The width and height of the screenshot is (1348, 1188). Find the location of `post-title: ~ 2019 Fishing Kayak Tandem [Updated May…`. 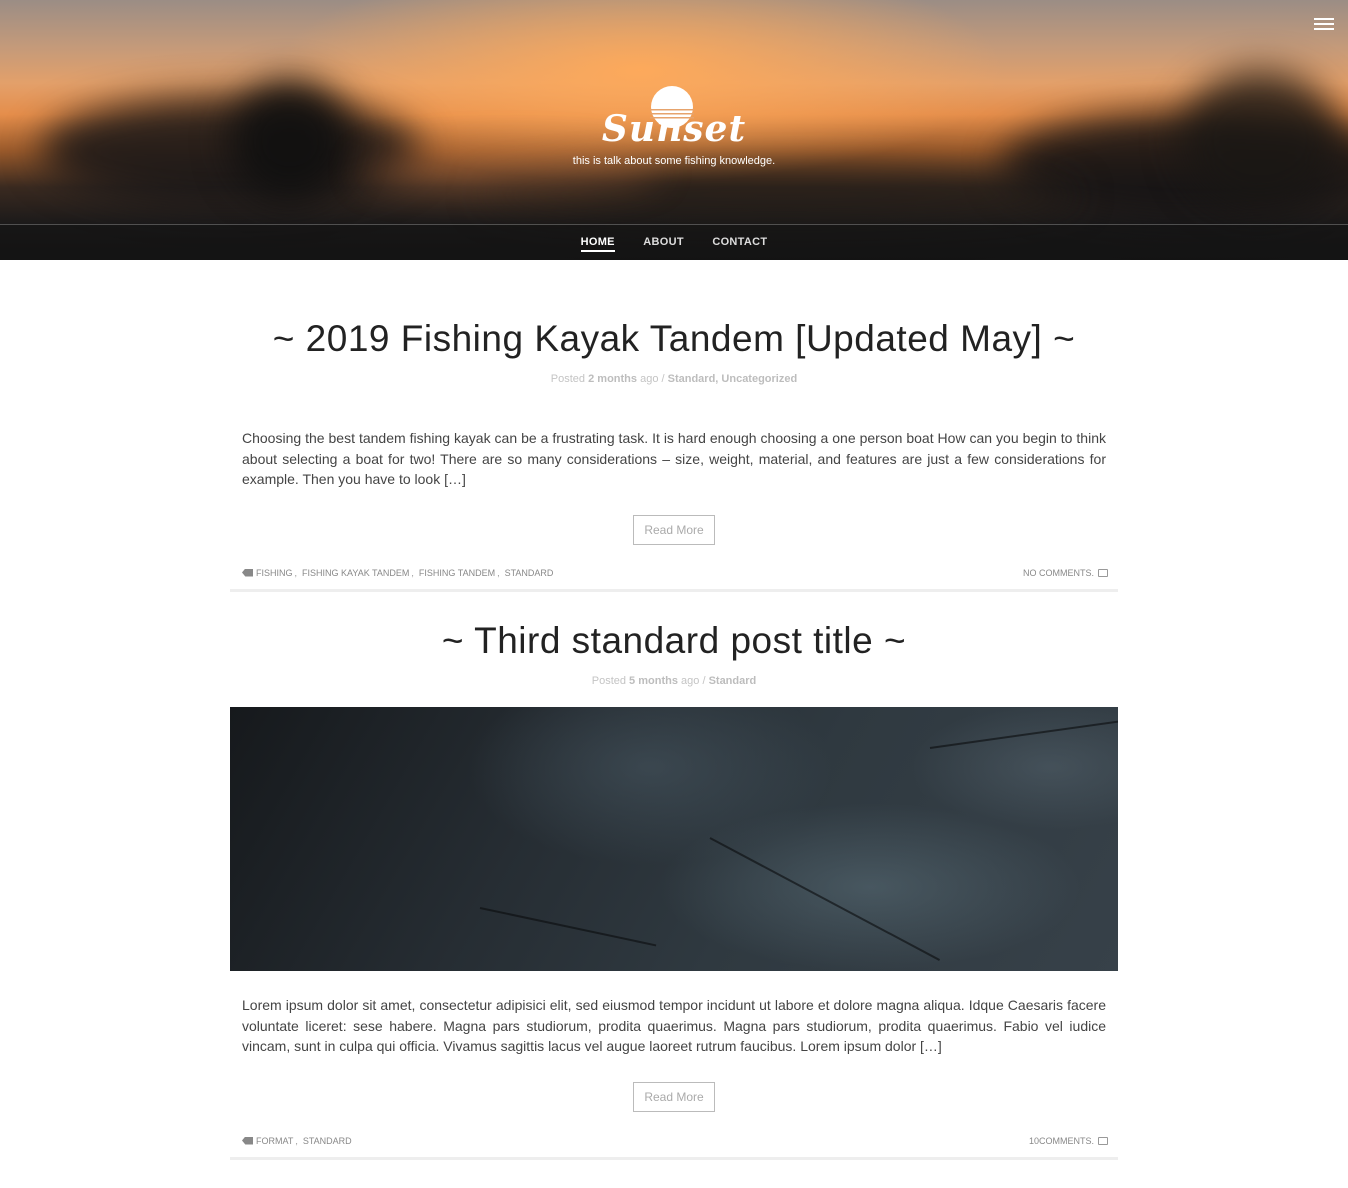

post-title: ~ 2019 Fishing Kayak Tandem [Updated May… is located at coordinates (674, 339).